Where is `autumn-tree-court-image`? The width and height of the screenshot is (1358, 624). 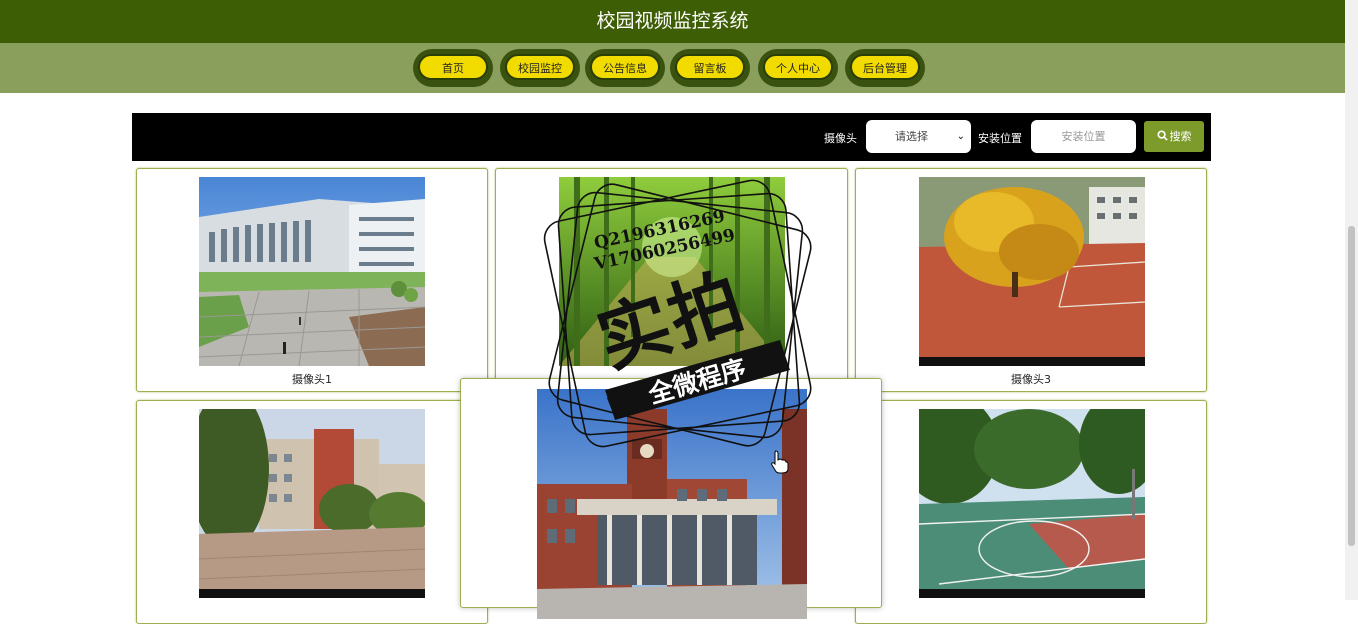 autumn-tree-court-image is located at coordinates (1032, 271).